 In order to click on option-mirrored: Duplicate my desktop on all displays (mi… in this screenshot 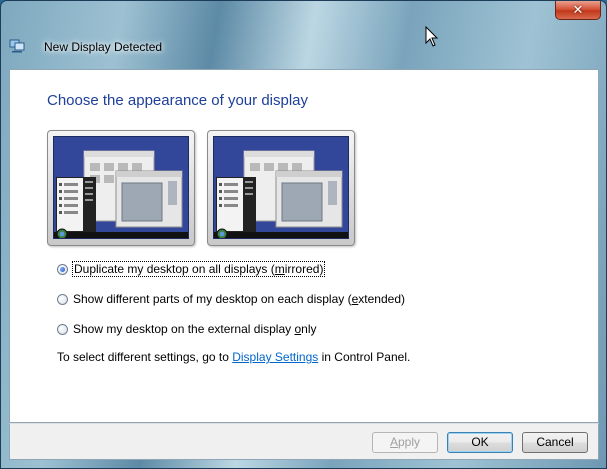, I will do `click(191, 269)`.